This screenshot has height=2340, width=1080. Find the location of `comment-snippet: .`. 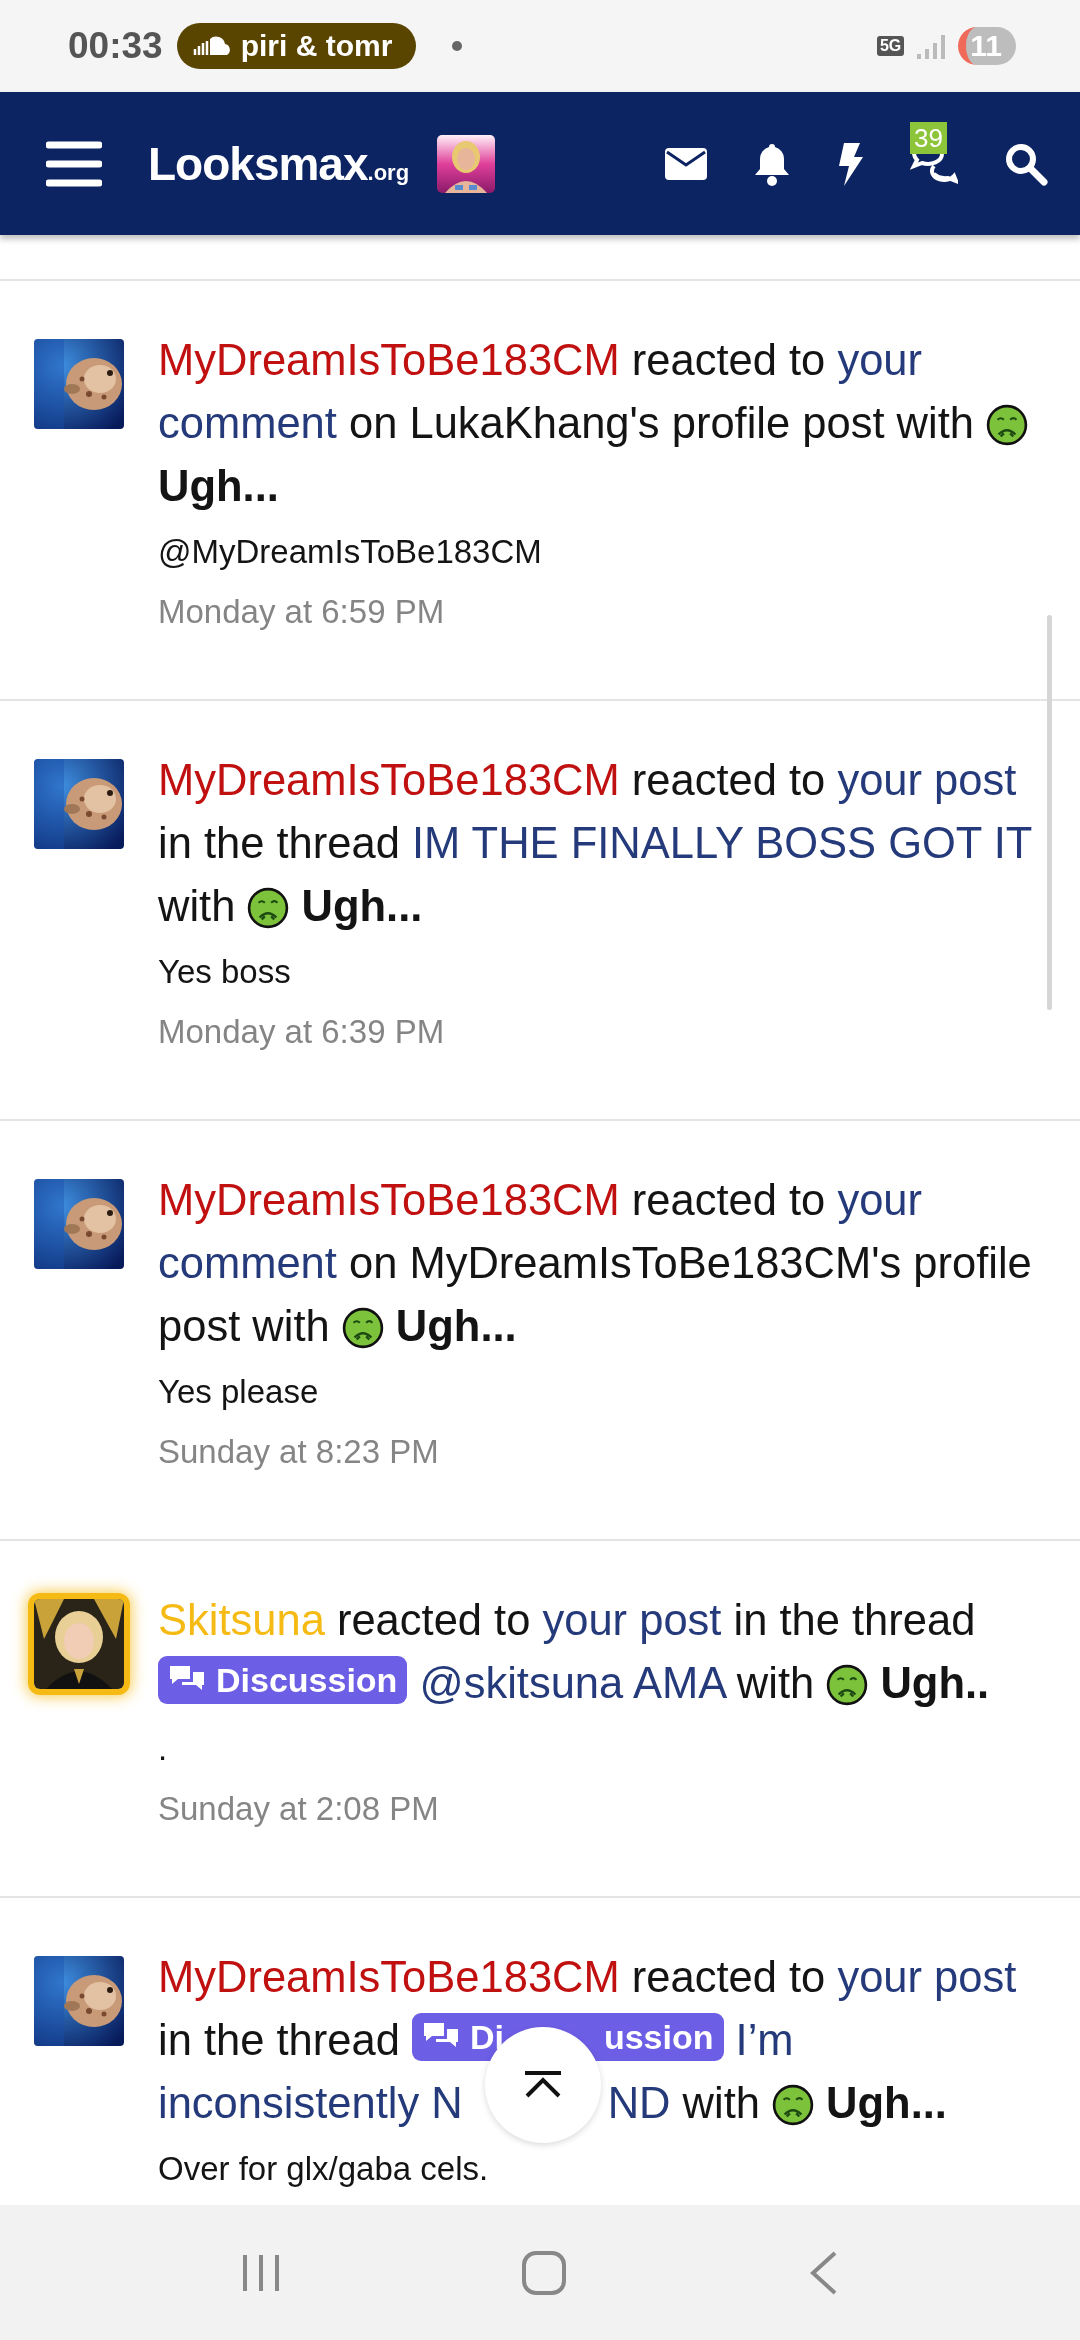

comment-snippet: . is located at coordinates (163, 1749).